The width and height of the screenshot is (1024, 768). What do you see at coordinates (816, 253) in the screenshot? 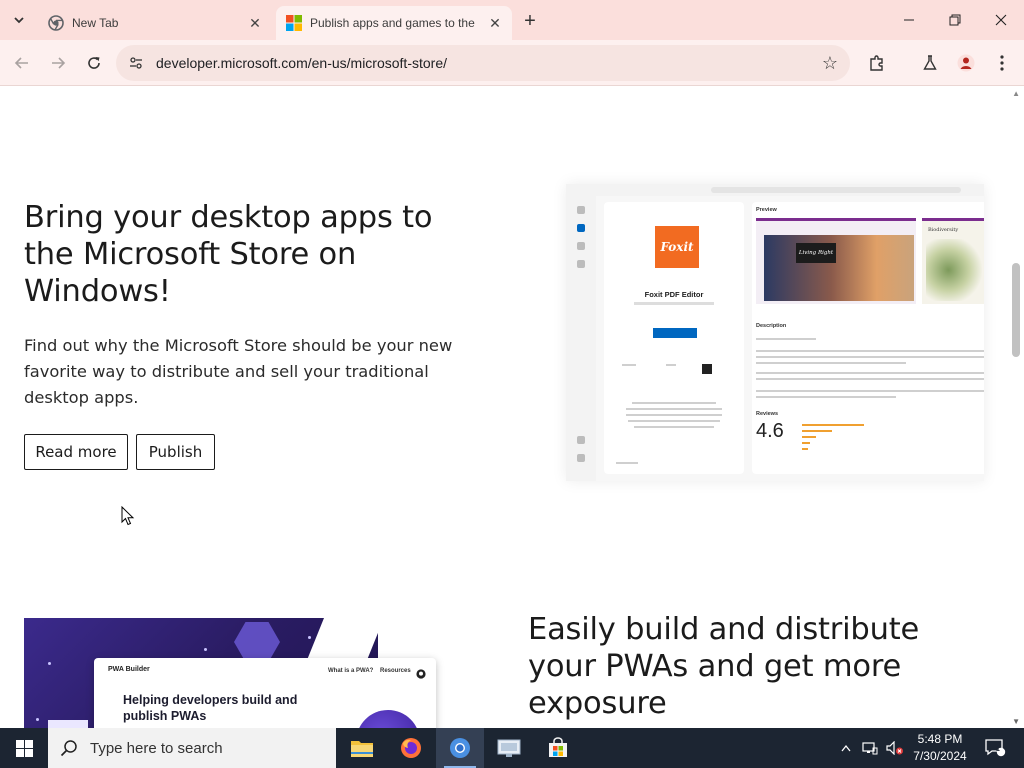
I see `banner-text: Living Right` at bounding box center [816, 253].